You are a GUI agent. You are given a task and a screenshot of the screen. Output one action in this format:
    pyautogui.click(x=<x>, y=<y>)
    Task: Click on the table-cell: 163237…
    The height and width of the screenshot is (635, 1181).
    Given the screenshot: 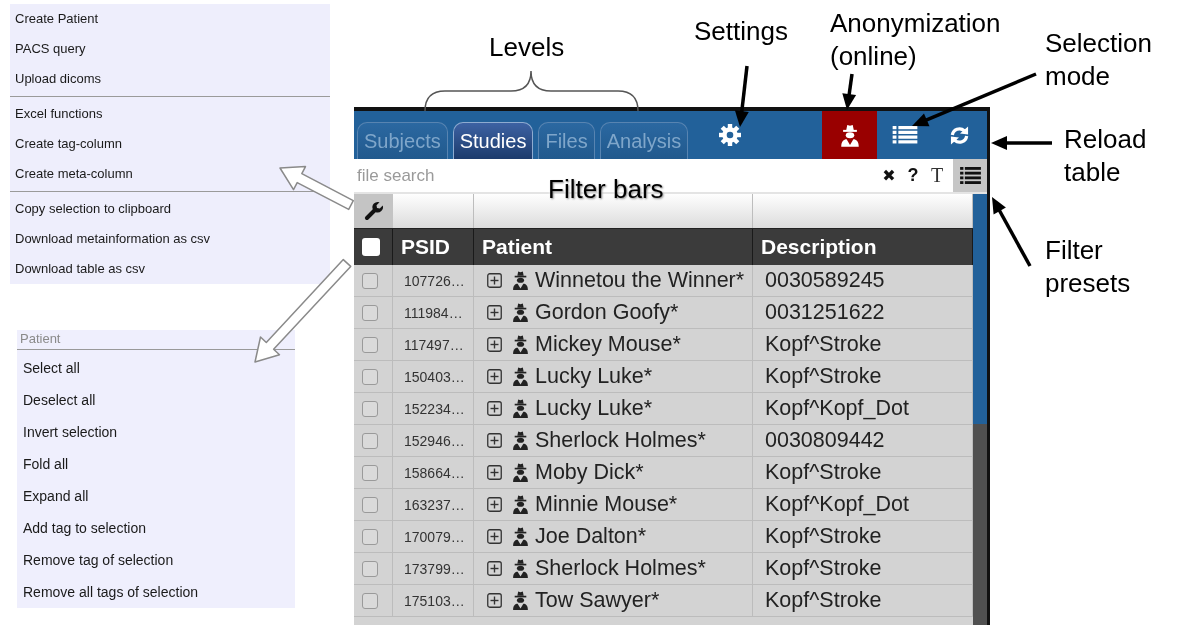 What is the action you would take?
    pyautogui.click(x=433, y=505)
    